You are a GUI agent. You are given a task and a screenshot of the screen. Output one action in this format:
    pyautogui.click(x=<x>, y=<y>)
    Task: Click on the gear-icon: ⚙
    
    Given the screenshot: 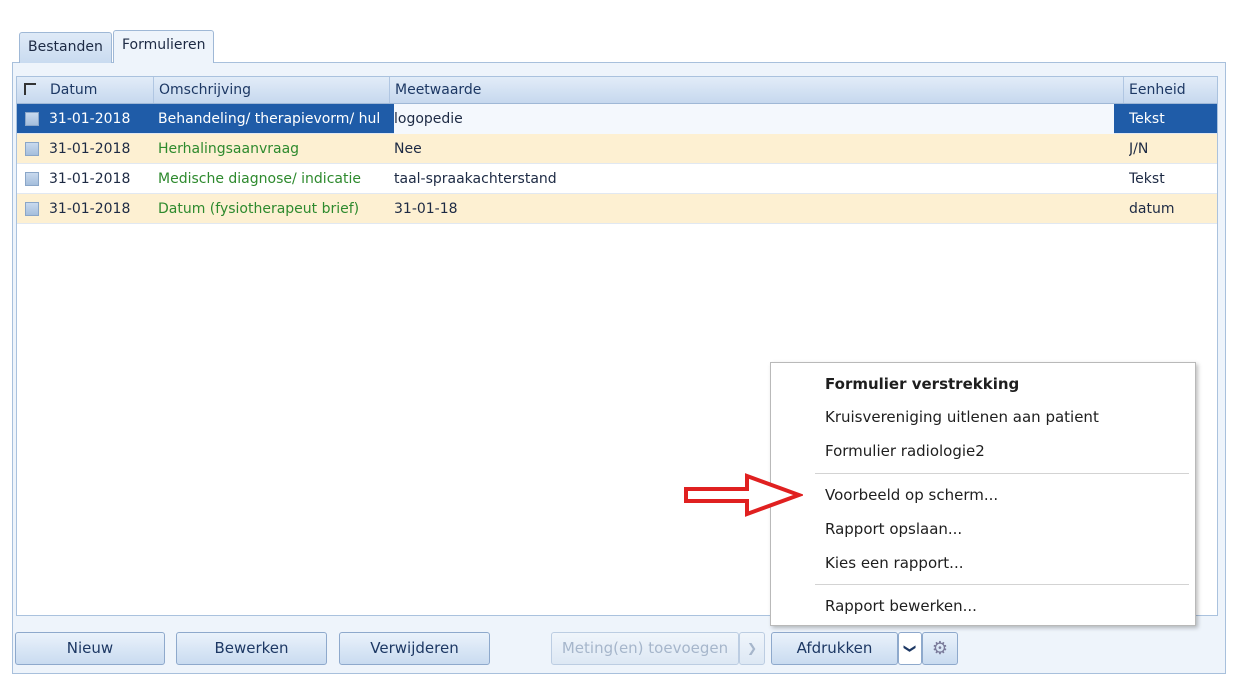 What is the action you would take?
    pyautogui.click(x=940, y=648)
    